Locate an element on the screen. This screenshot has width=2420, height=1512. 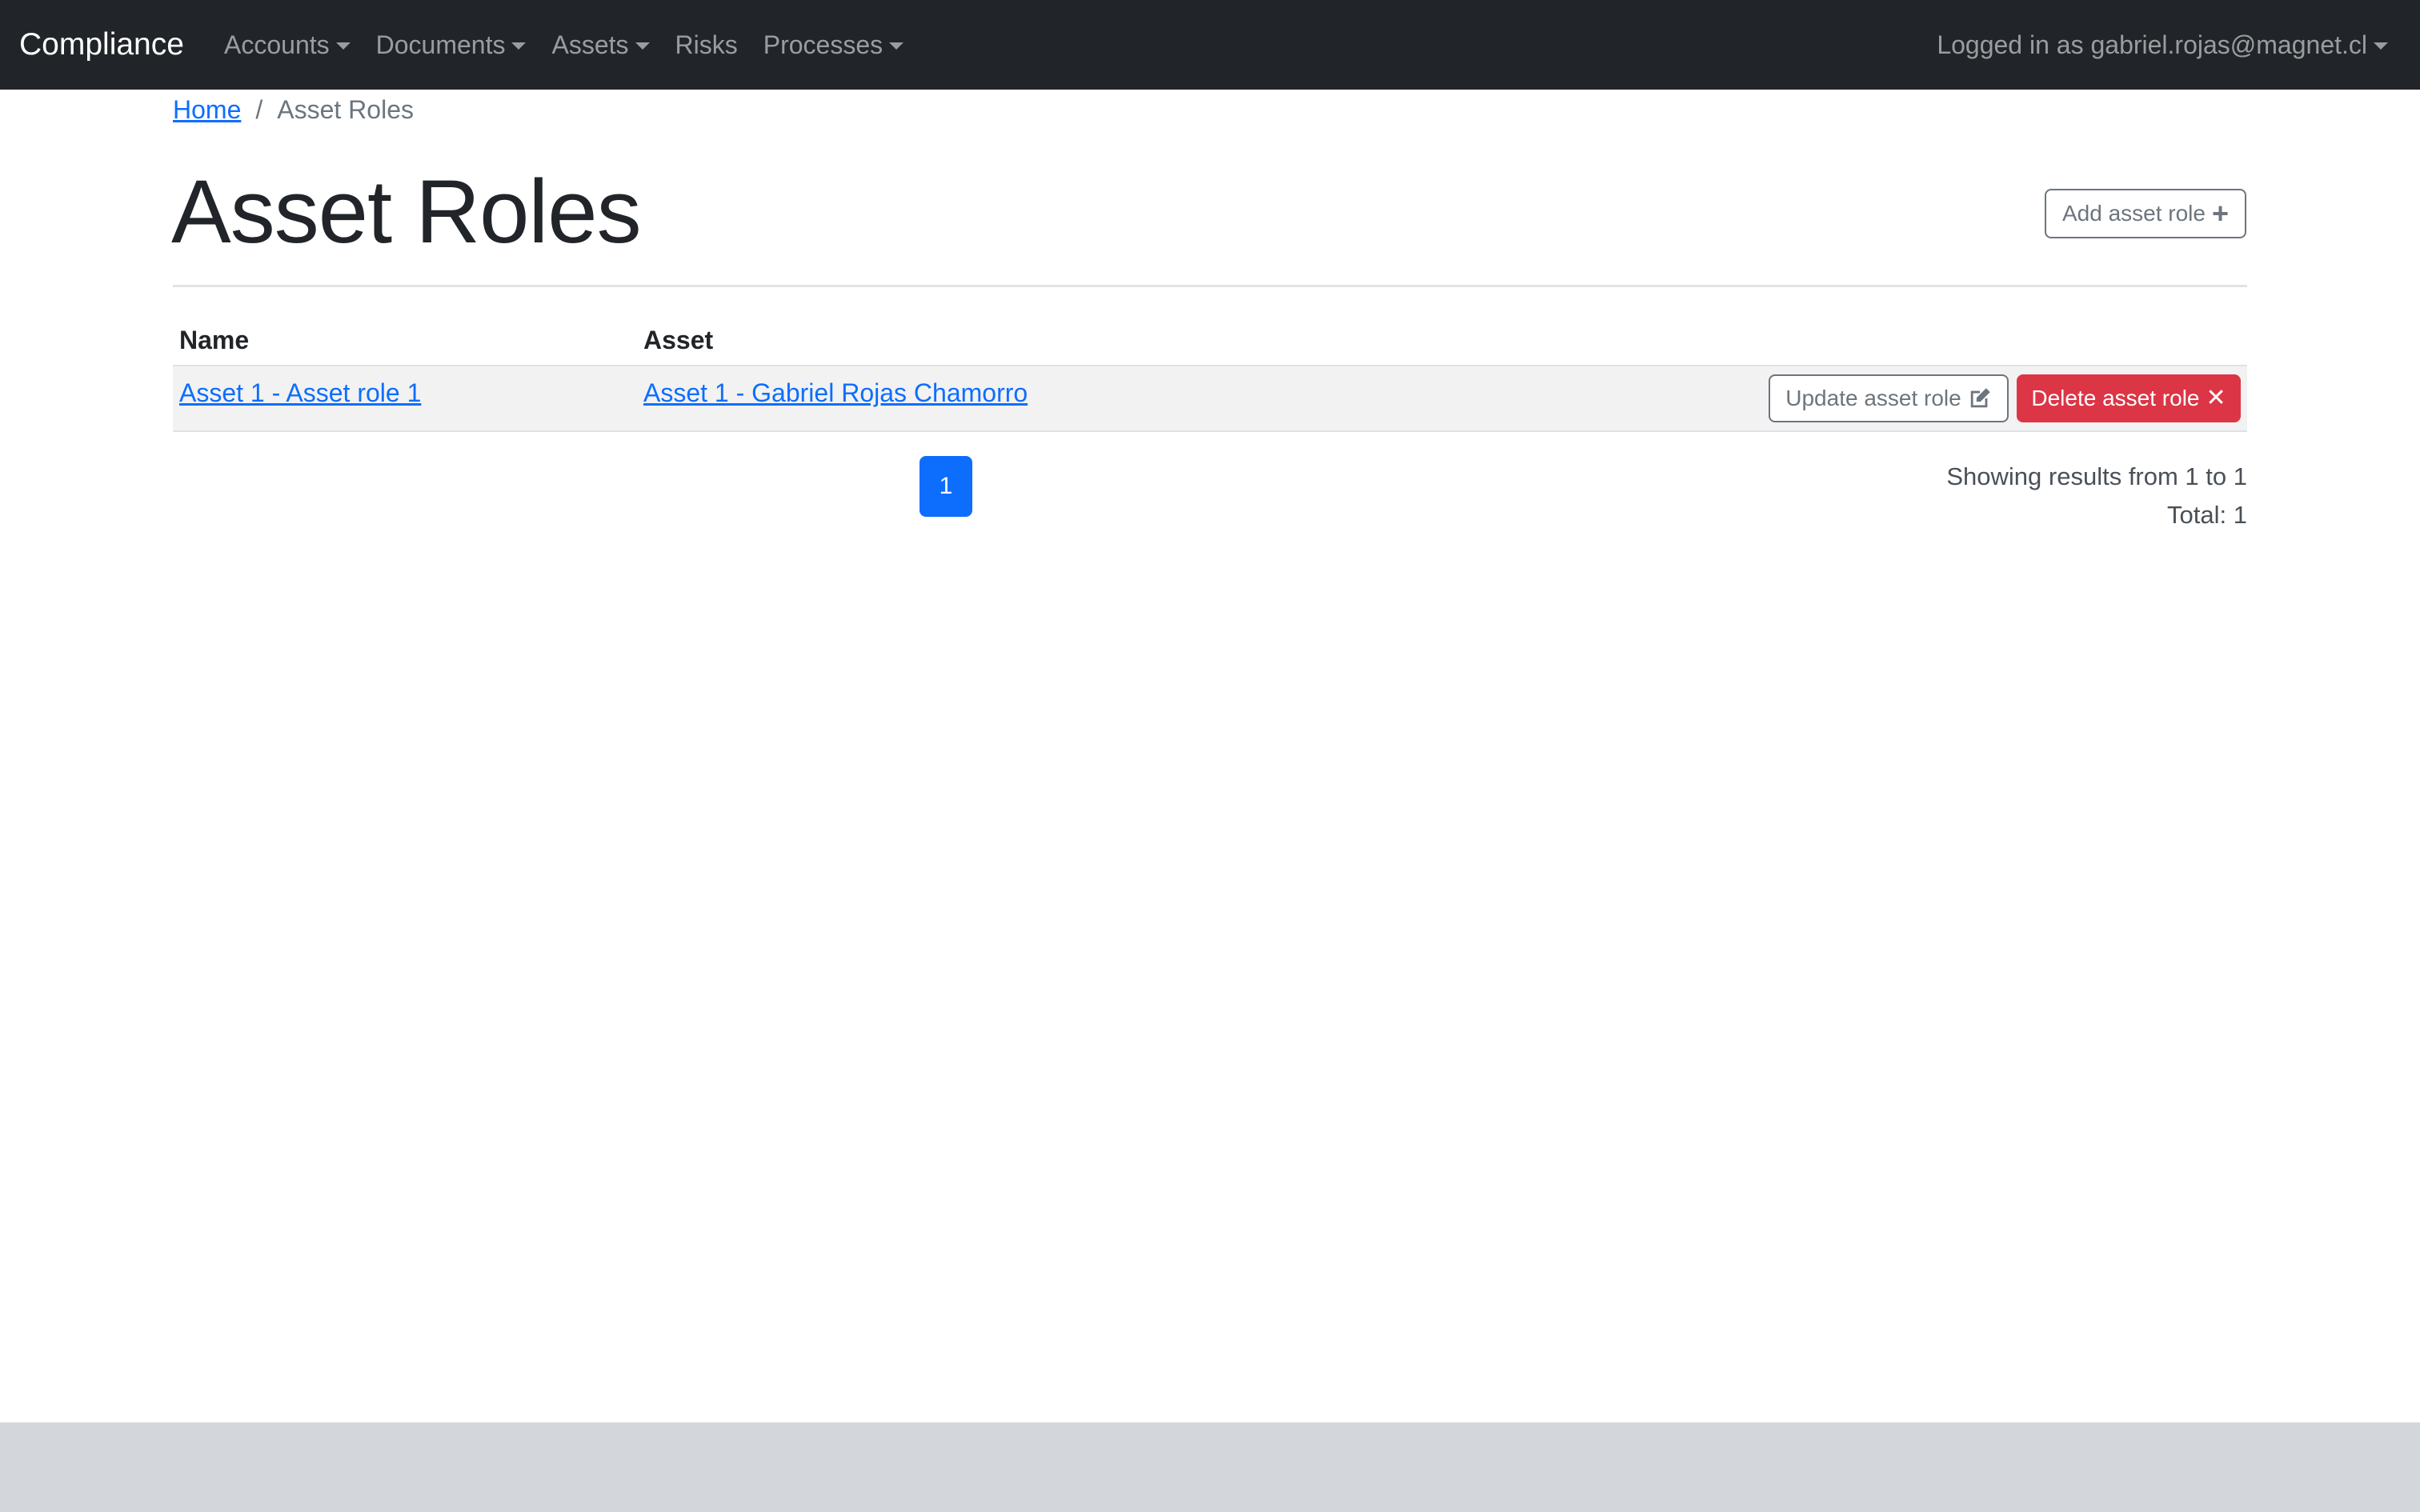
breadcrumb: Home / Asset Roles is located at coordinates (293, 109).